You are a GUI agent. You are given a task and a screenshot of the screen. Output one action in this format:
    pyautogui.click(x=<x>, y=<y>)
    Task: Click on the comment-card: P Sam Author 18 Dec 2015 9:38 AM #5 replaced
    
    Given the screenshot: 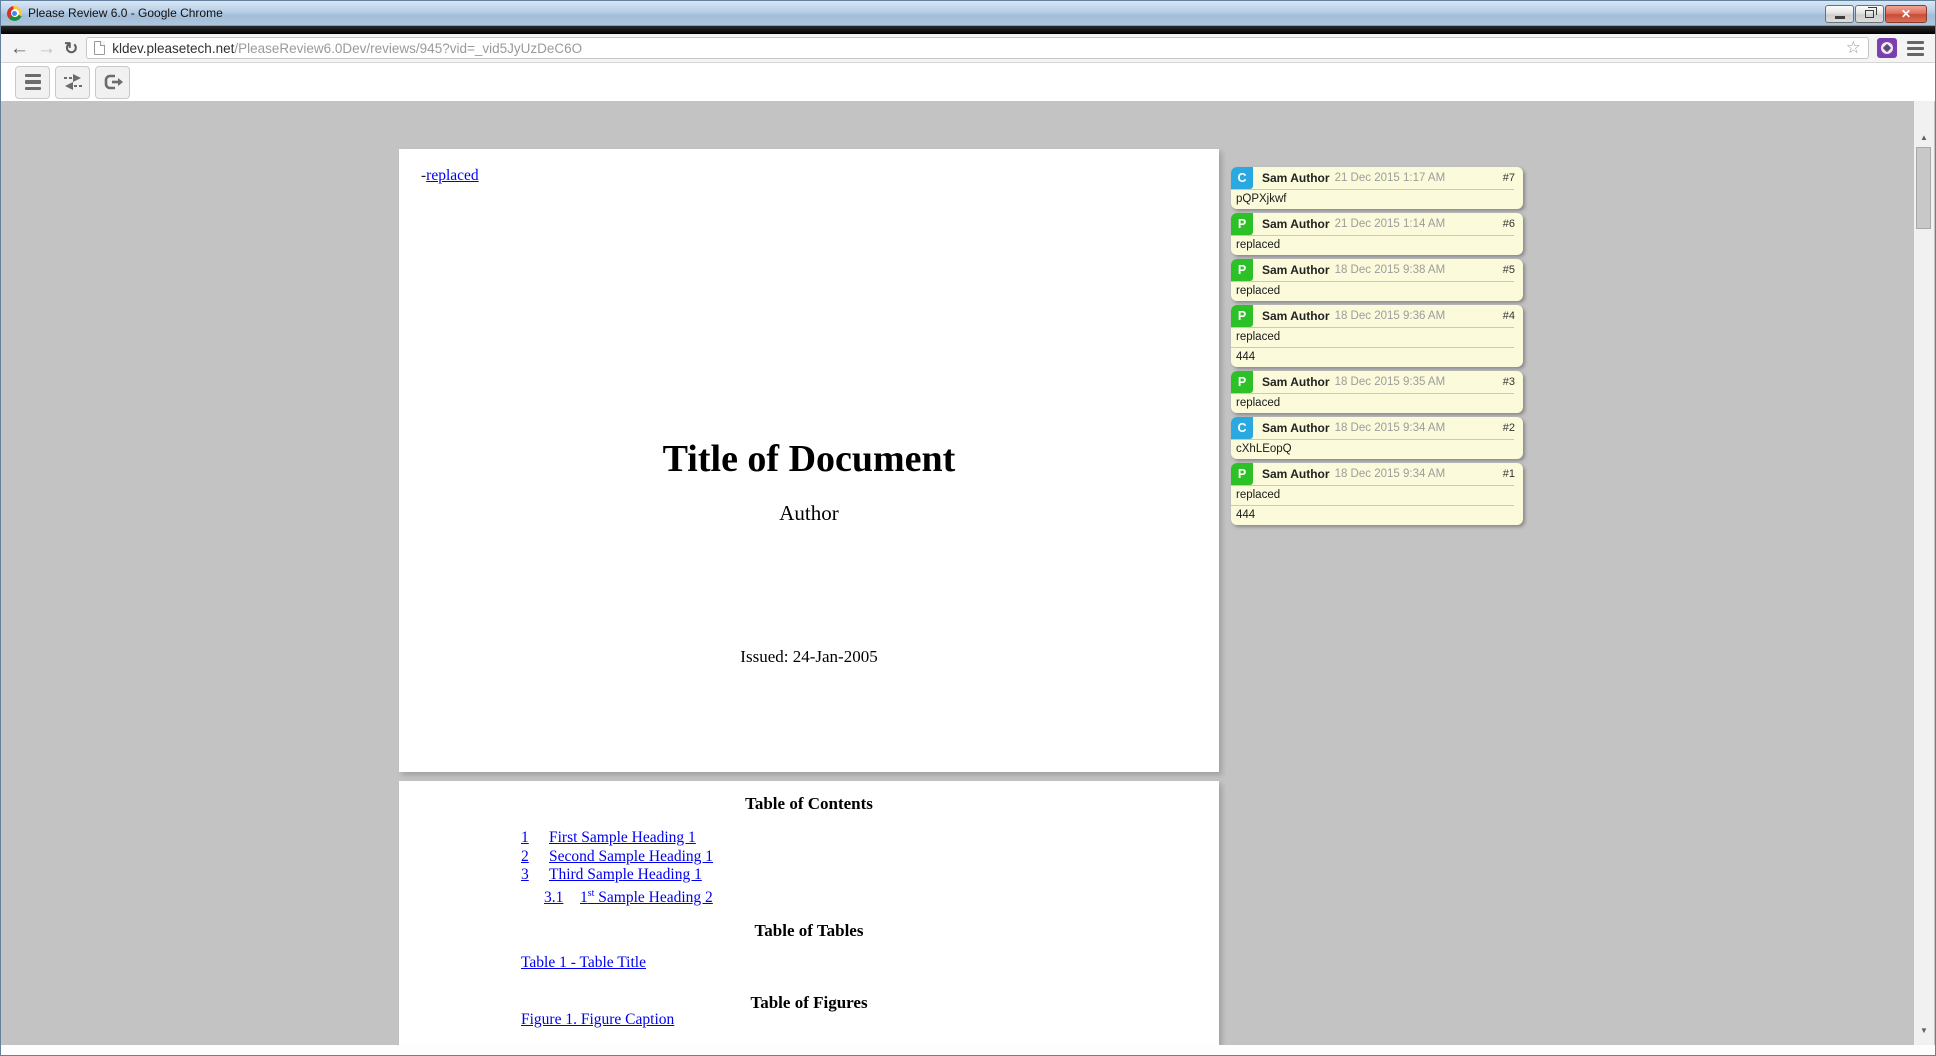 What is the action you would take?
    pyautogui.click(x=1377, y=280)
    